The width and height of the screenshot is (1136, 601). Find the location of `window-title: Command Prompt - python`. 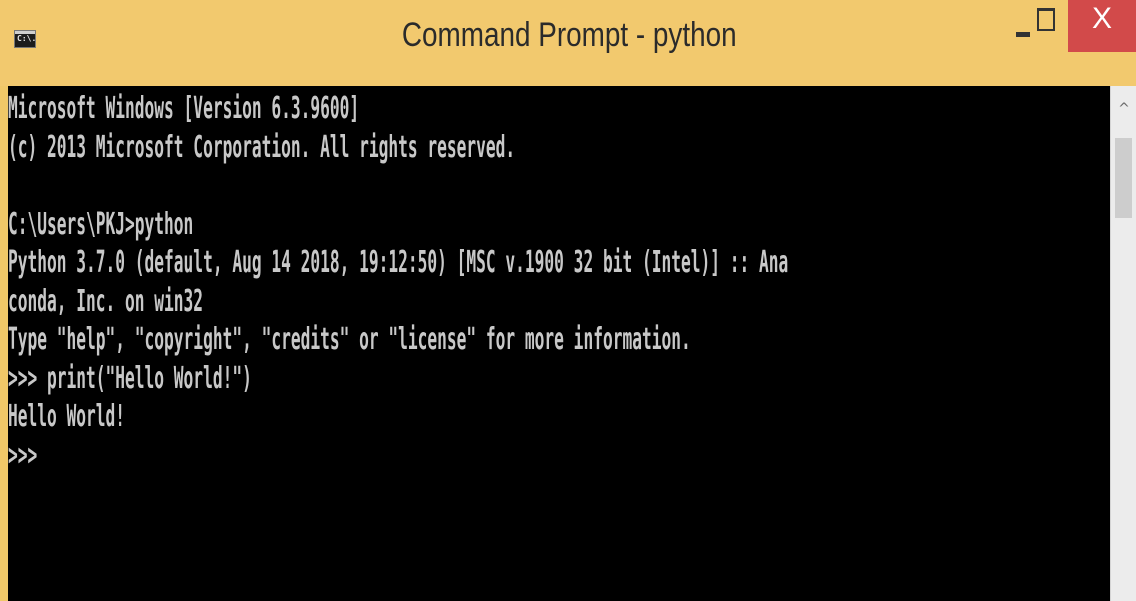

window-title: Command Prompt - python is located at coordinates (569, 35).